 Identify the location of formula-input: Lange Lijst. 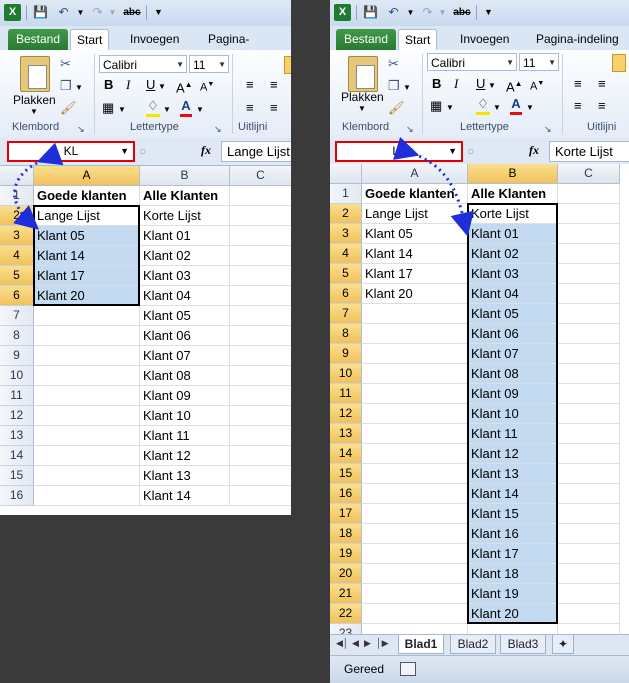
(256, 151).